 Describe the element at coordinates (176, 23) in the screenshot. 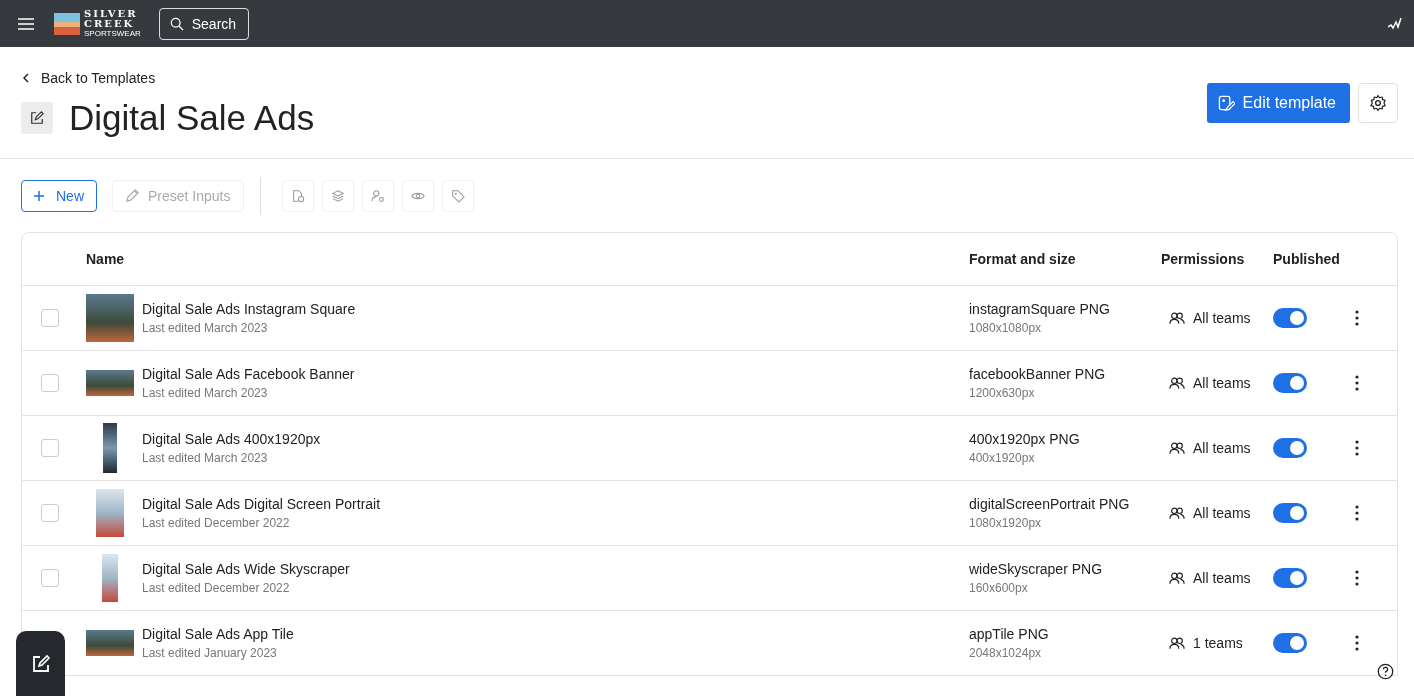

I see `search-icon` at that location.